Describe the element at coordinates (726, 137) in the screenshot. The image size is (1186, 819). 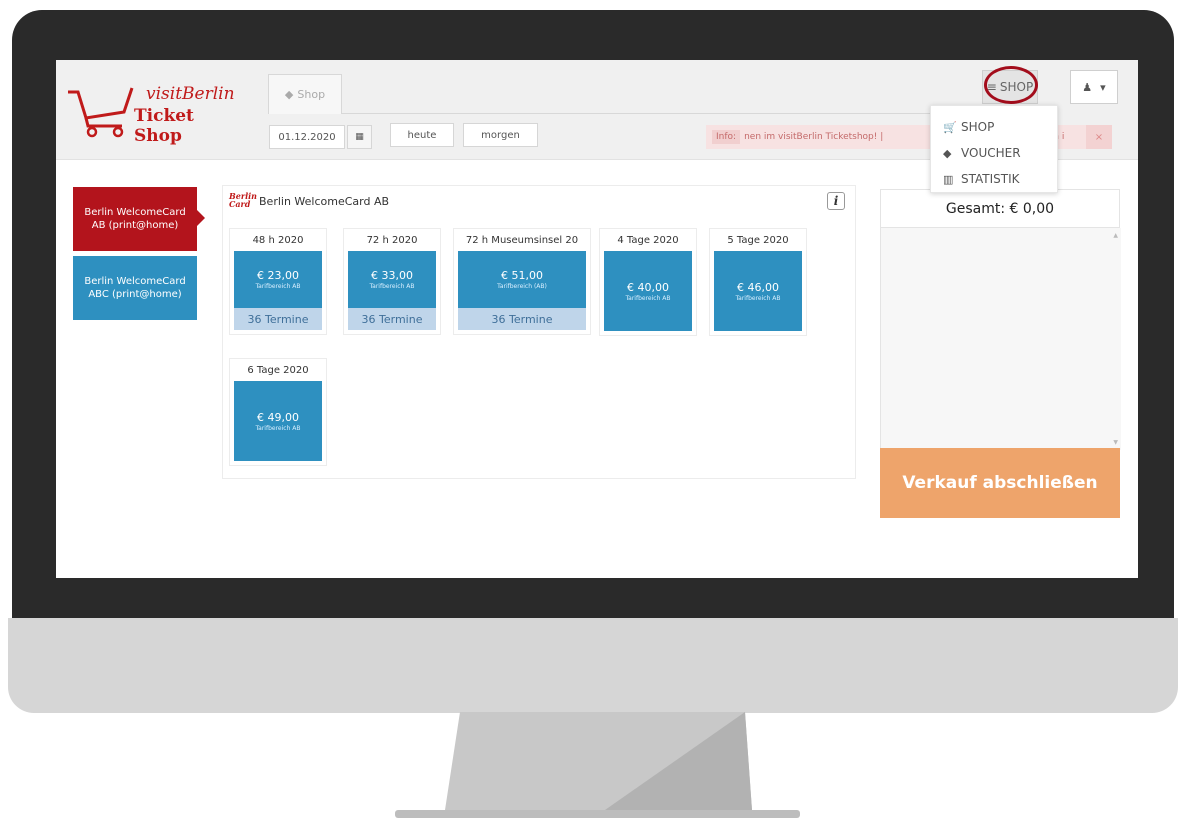
I see `info-label: Info:` at that location.